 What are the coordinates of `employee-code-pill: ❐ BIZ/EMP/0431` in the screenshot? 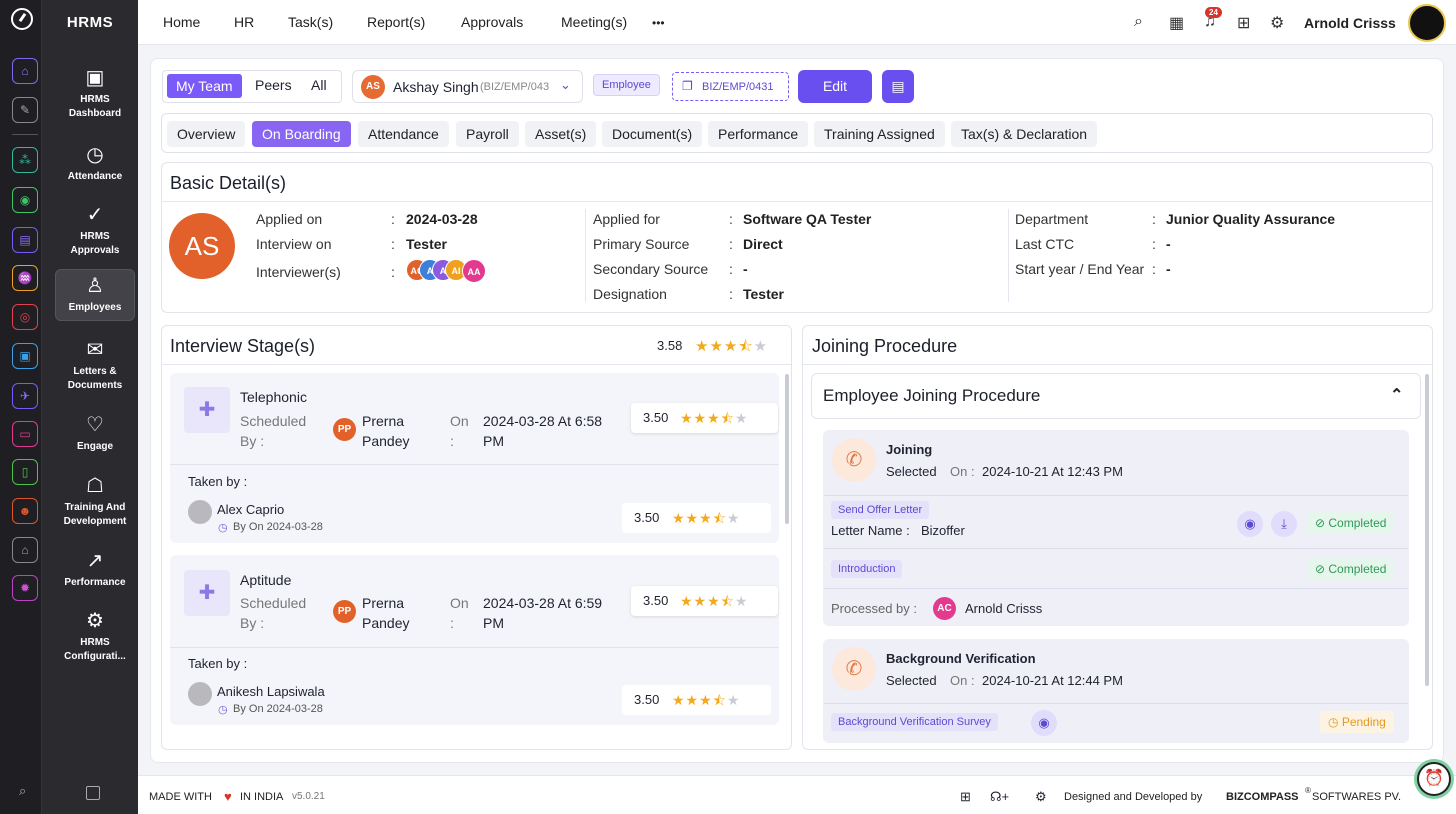 It's located at (730, 86).